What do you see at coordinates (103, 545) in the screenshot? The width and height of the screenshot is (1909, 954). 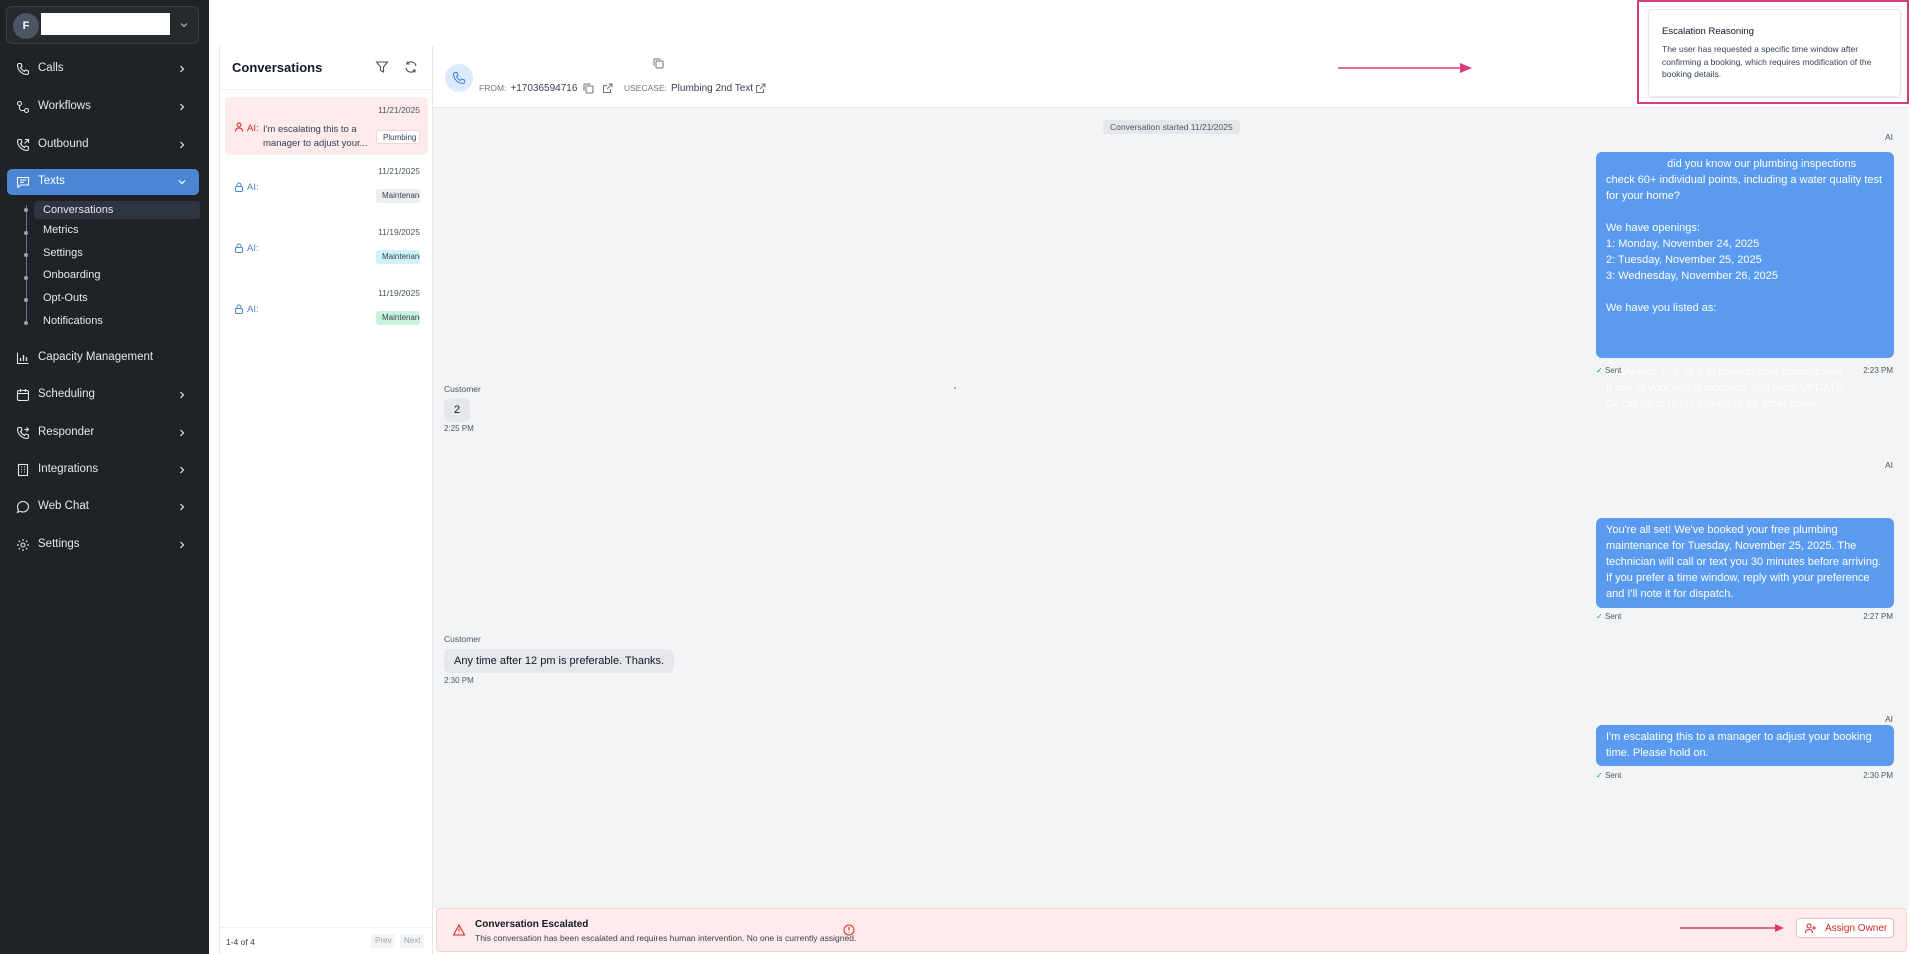 I see `nav-settings: Settings` at bounding box center [103, 545].